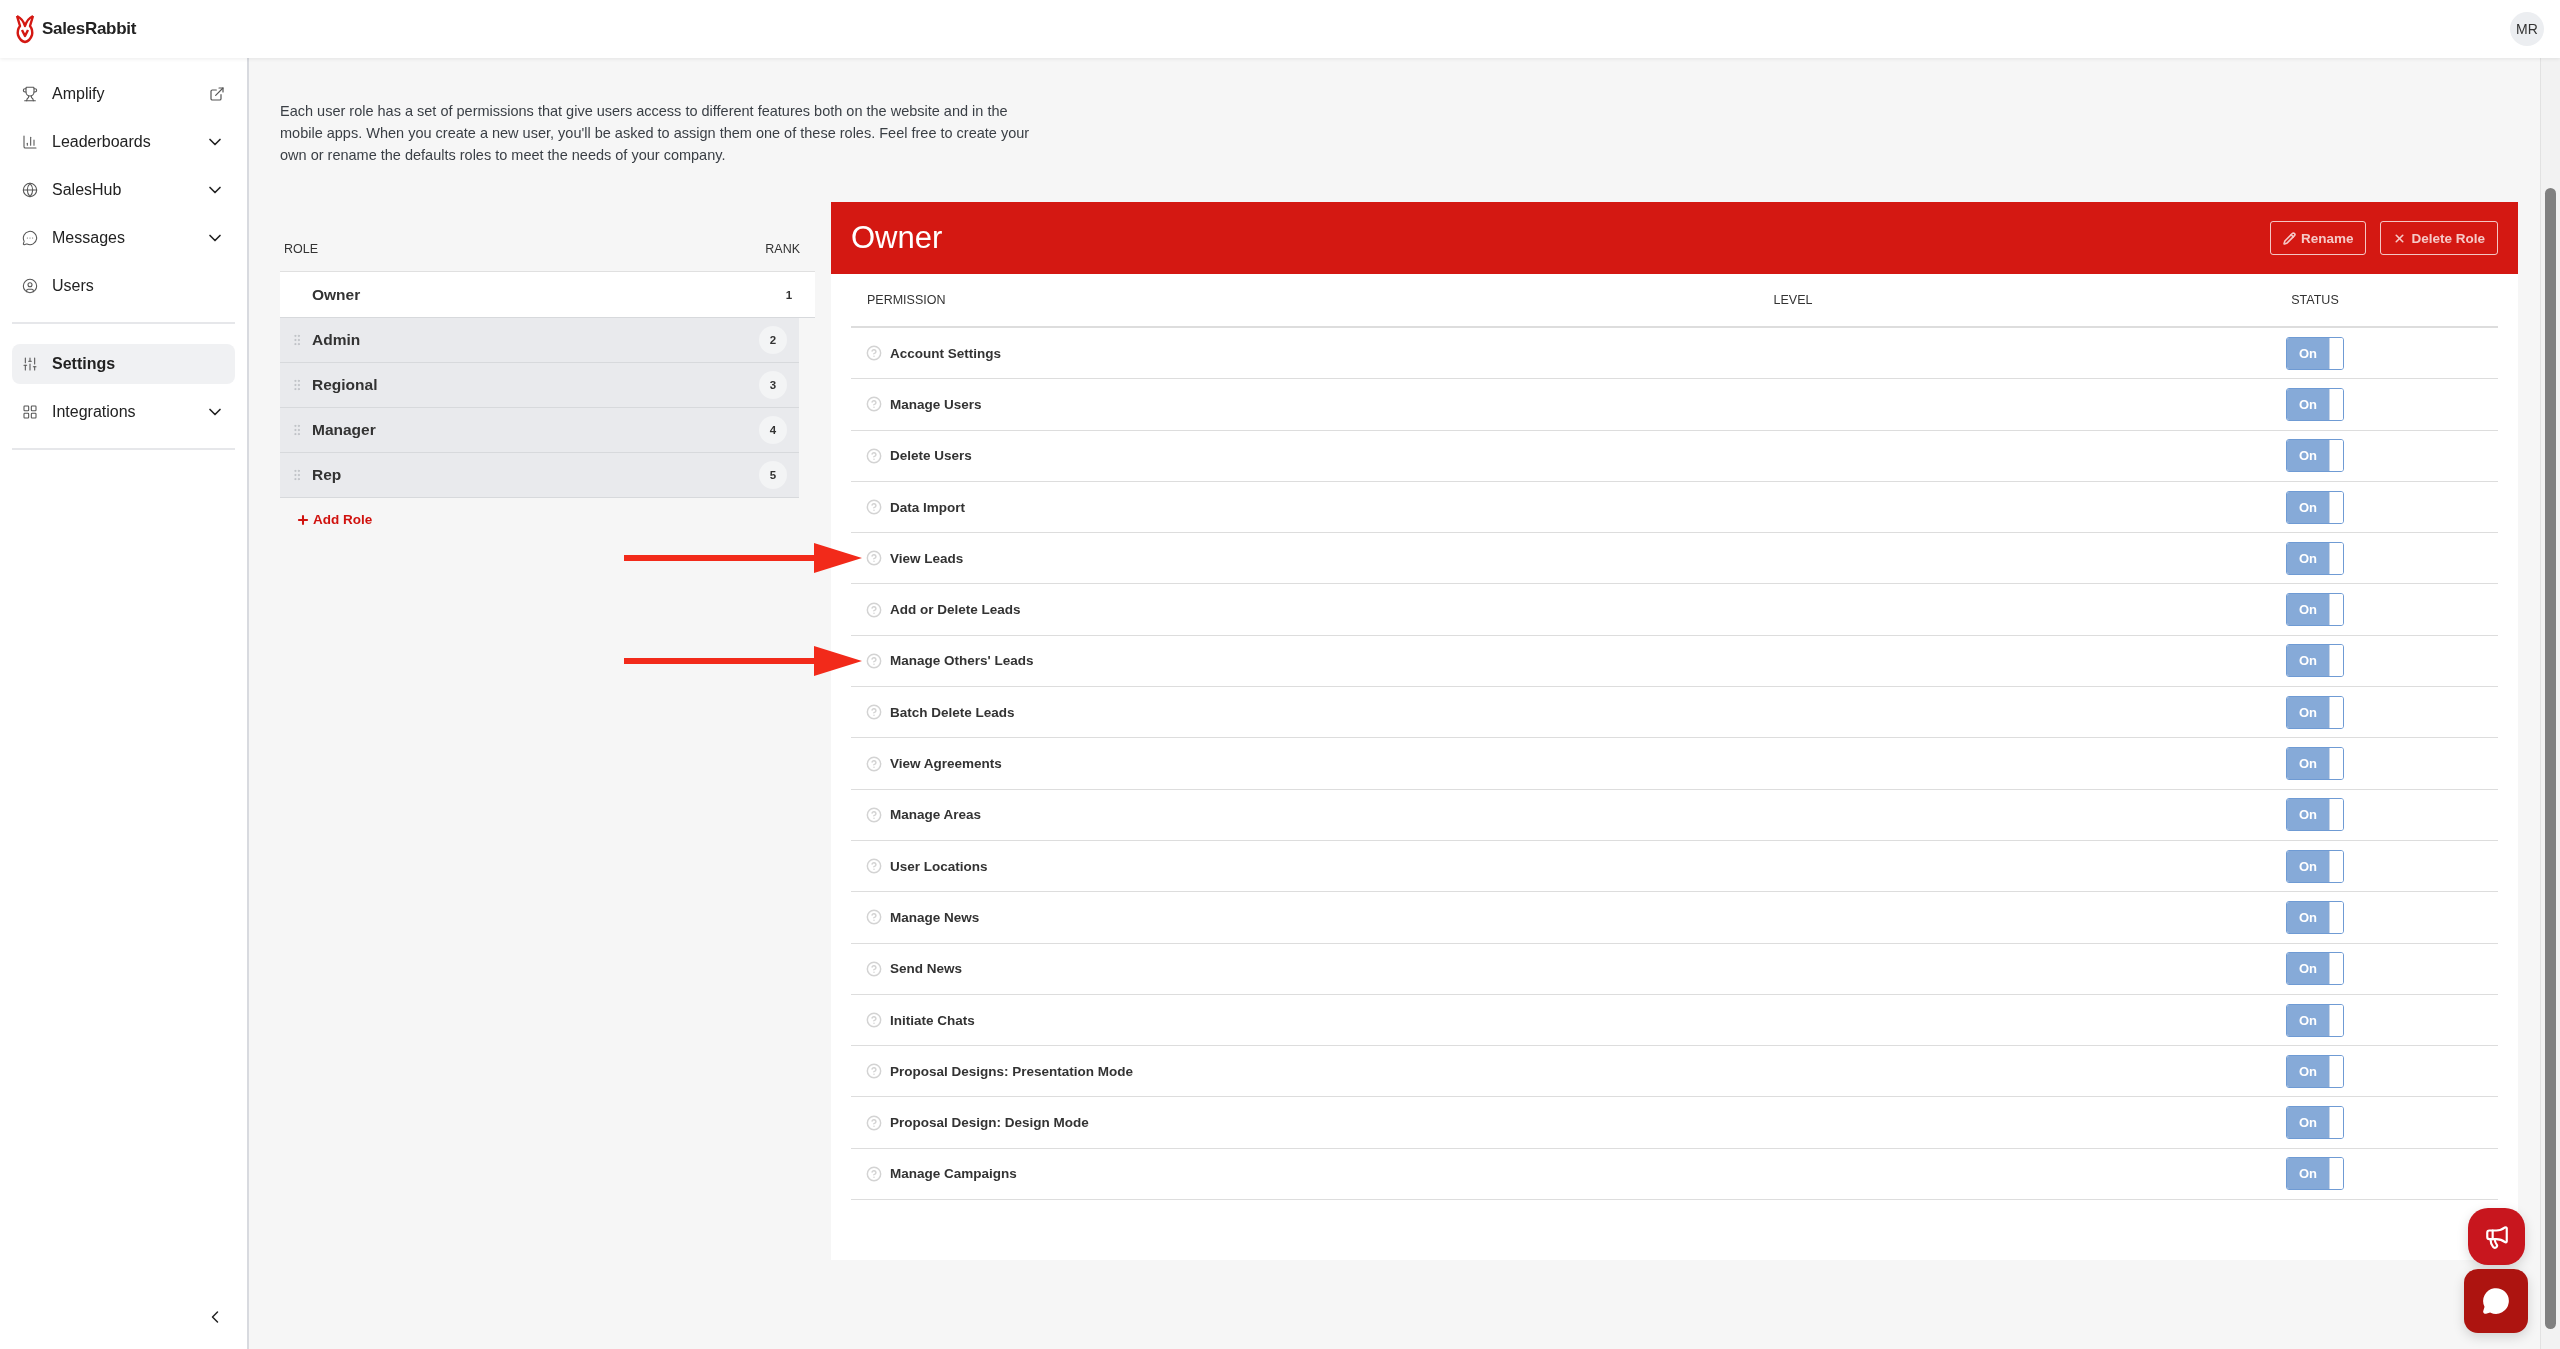 This screenshot has height=1349, width=2560. What do you see at coordinates (547, 295) in the screenshot?
I see `role-row: Owner 1` at bounding box center [547, 295].